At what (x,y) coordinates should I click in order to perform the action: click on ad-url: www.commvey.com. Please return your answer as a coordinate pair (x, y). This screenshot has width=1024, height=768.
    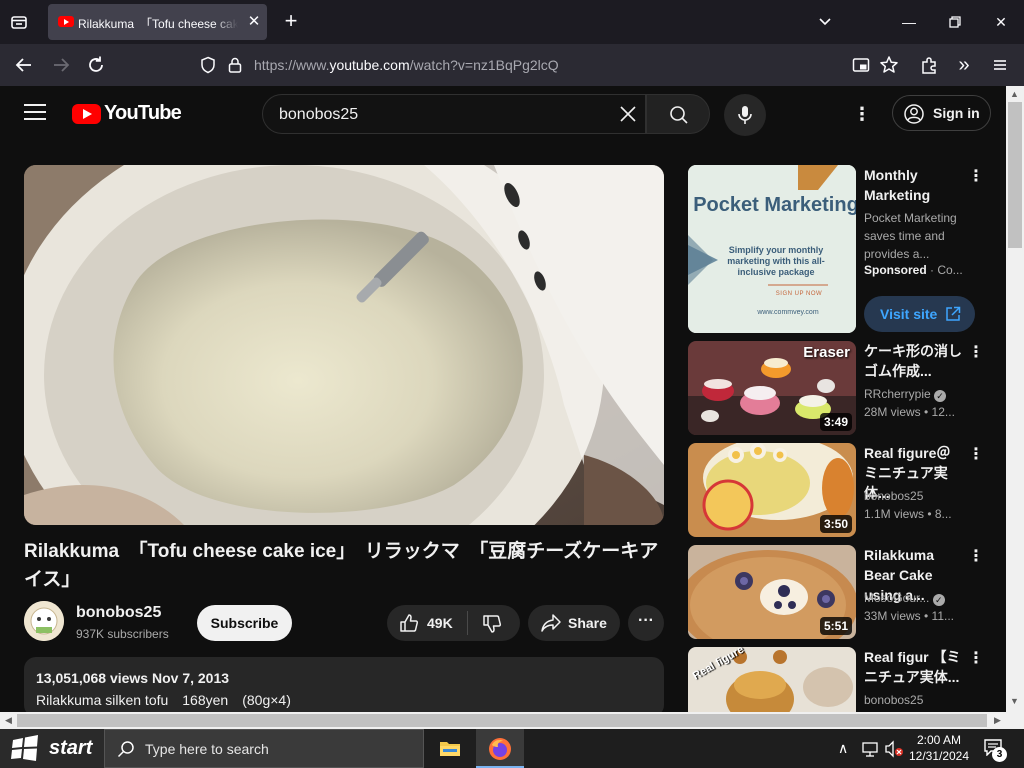
    Looking at the image, I should click on (788, 312).